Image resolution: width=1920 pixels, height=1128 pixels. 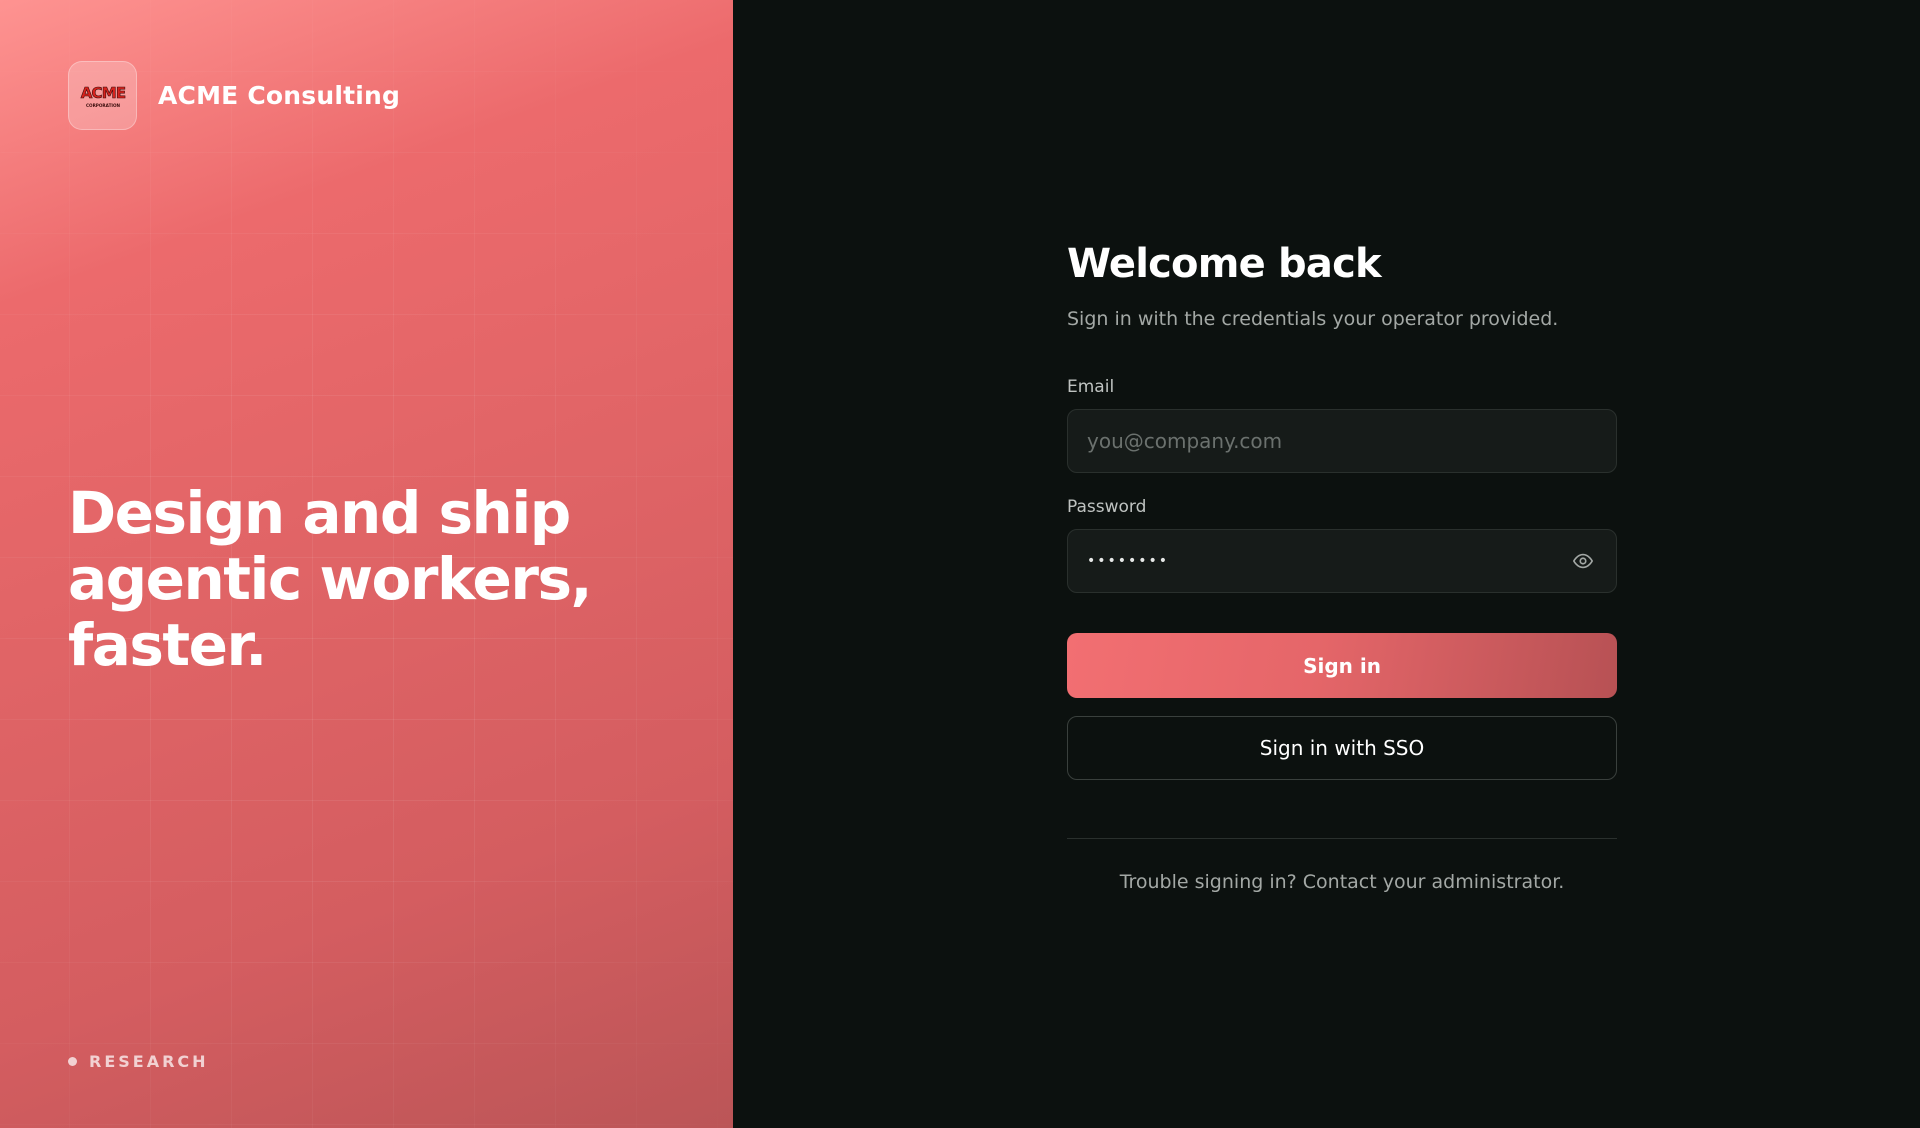 I want to click on brand-name: ACME Consulting, so click(x=279, y=95).